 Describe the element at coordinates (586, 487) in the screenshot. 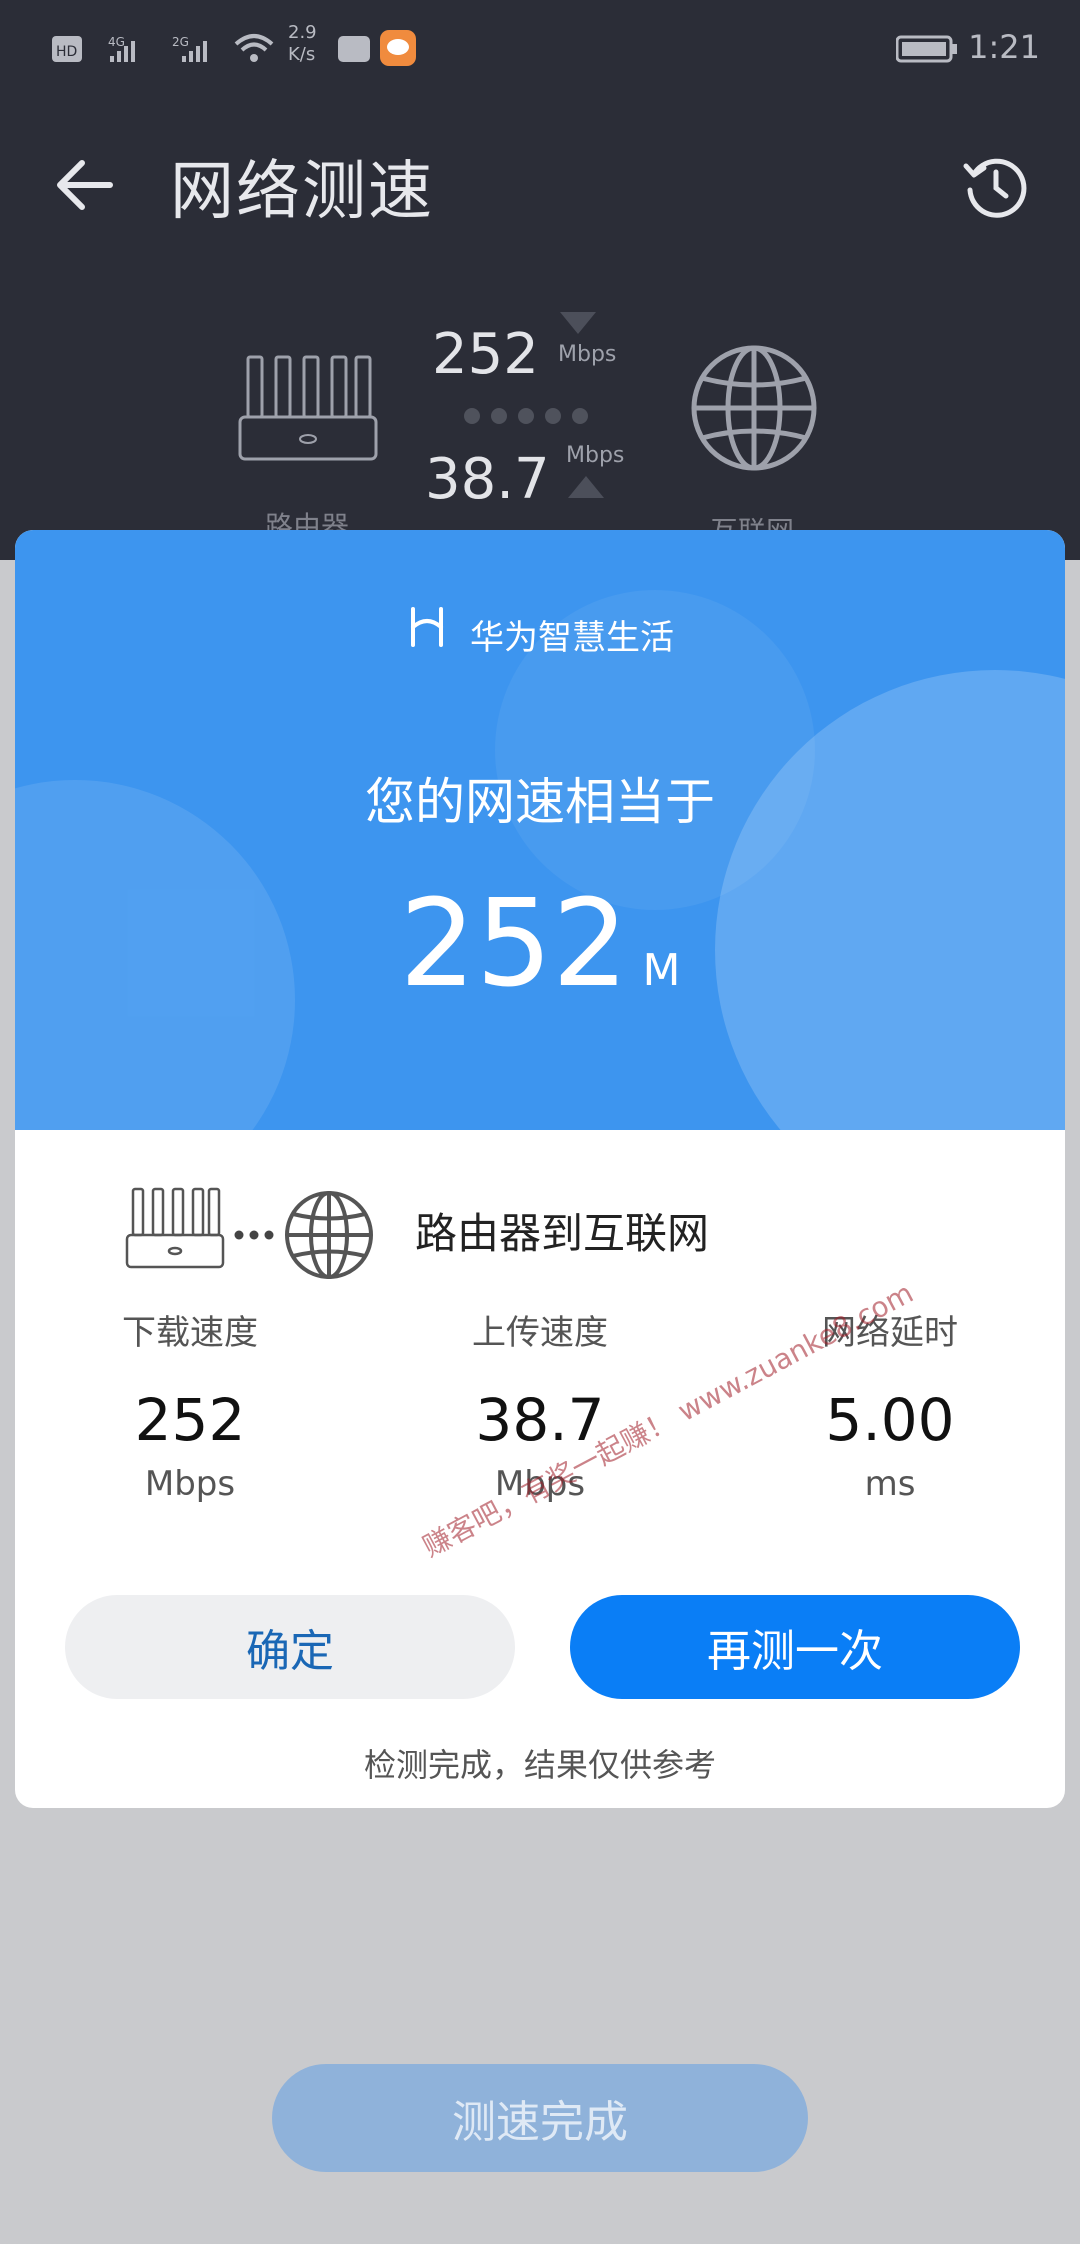

I see `upload-arrow-icon` at that location.